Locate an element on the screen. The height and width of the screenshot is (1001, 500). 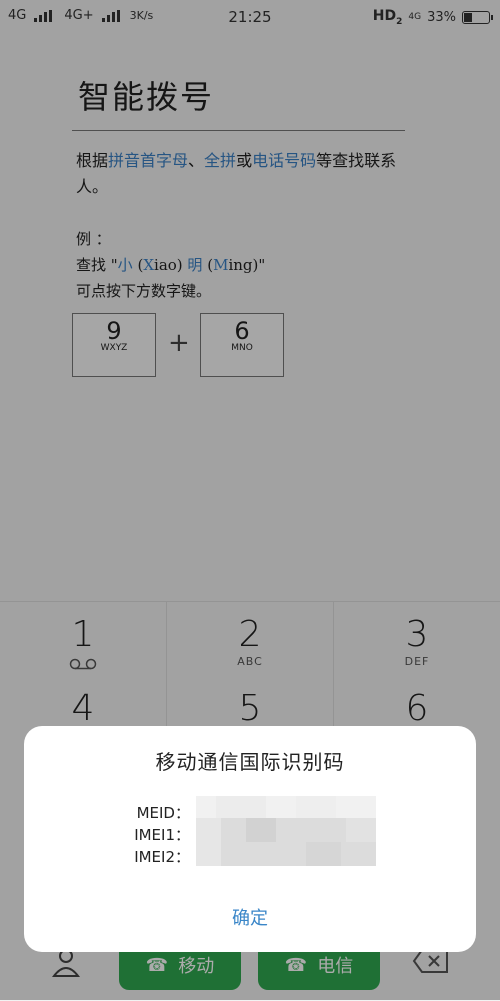
imei1-label: IMEI1： is located at coordinates (162, 835).